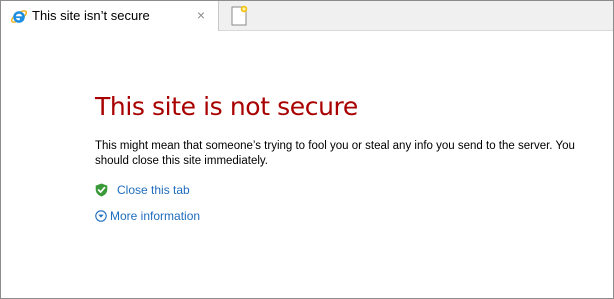 The height and width of the screenshot is (299, 614). Describe the element at coordinates (19, 16) in the screenshot. I see `internet-explorer-icon` at that location.